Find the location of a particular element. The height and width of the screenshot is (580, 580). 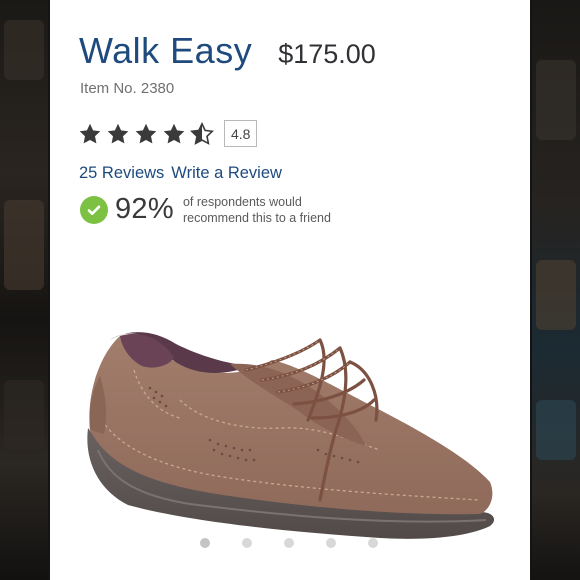

item-number: Item No. 2380 is located at coordinates (127, 88).